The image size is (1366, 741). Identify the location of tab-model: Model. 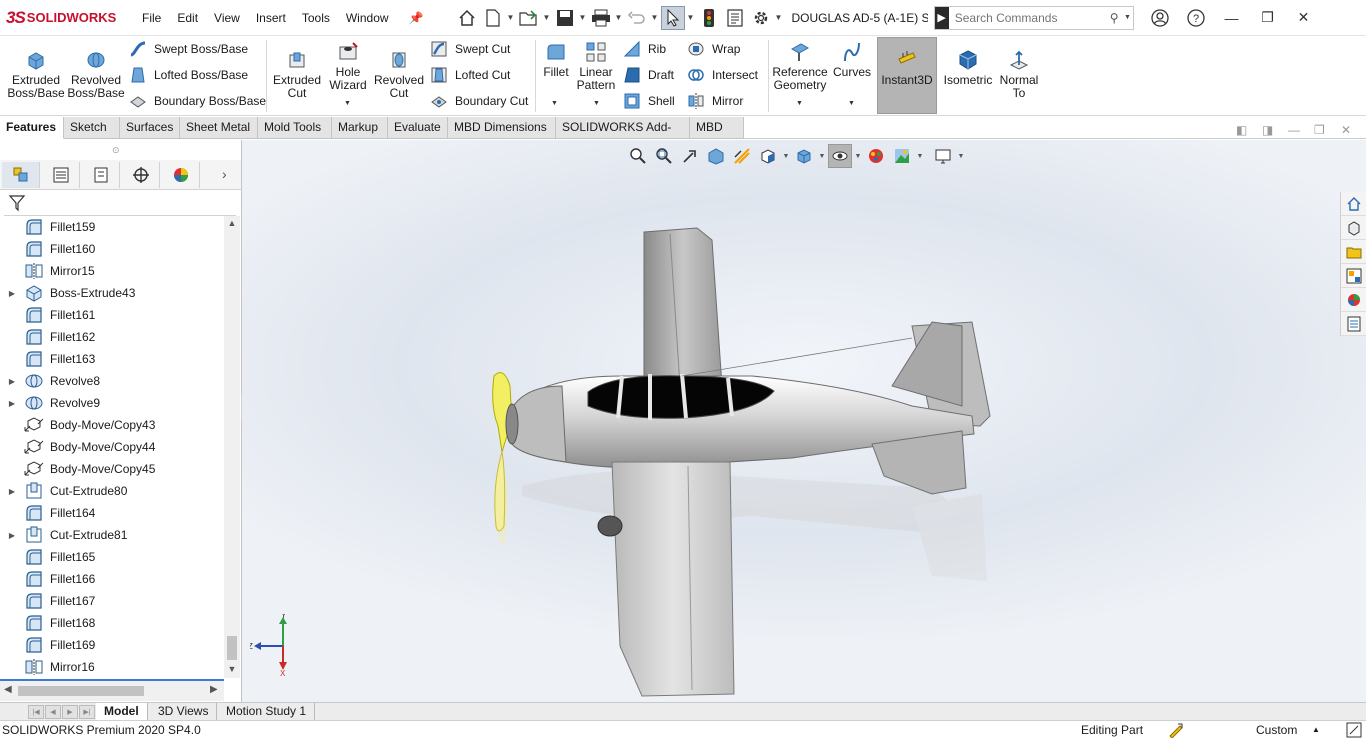
(122, 712).